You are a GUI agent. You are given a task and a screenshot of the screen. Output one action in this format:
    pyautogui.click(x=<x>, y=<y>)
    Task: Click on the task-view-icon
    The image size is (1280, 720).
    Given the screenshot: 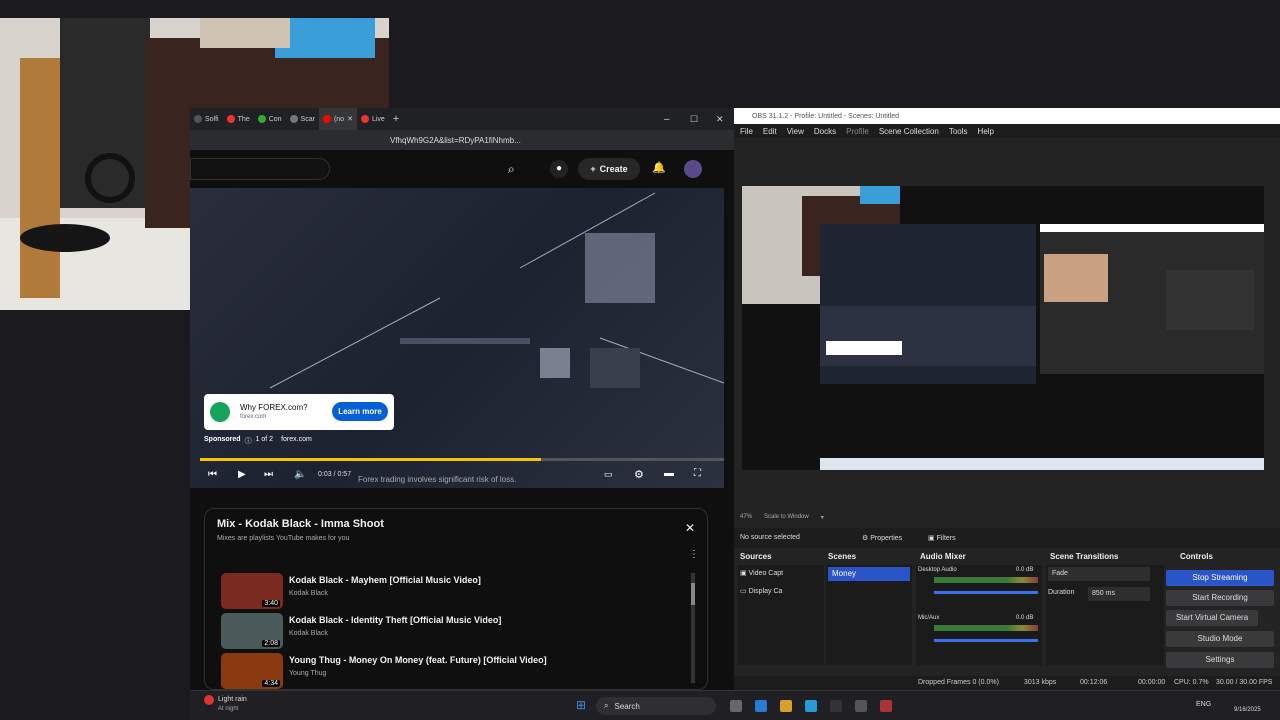 What is the action you would take?
    pyautogui.click(x=736, y=706)
    